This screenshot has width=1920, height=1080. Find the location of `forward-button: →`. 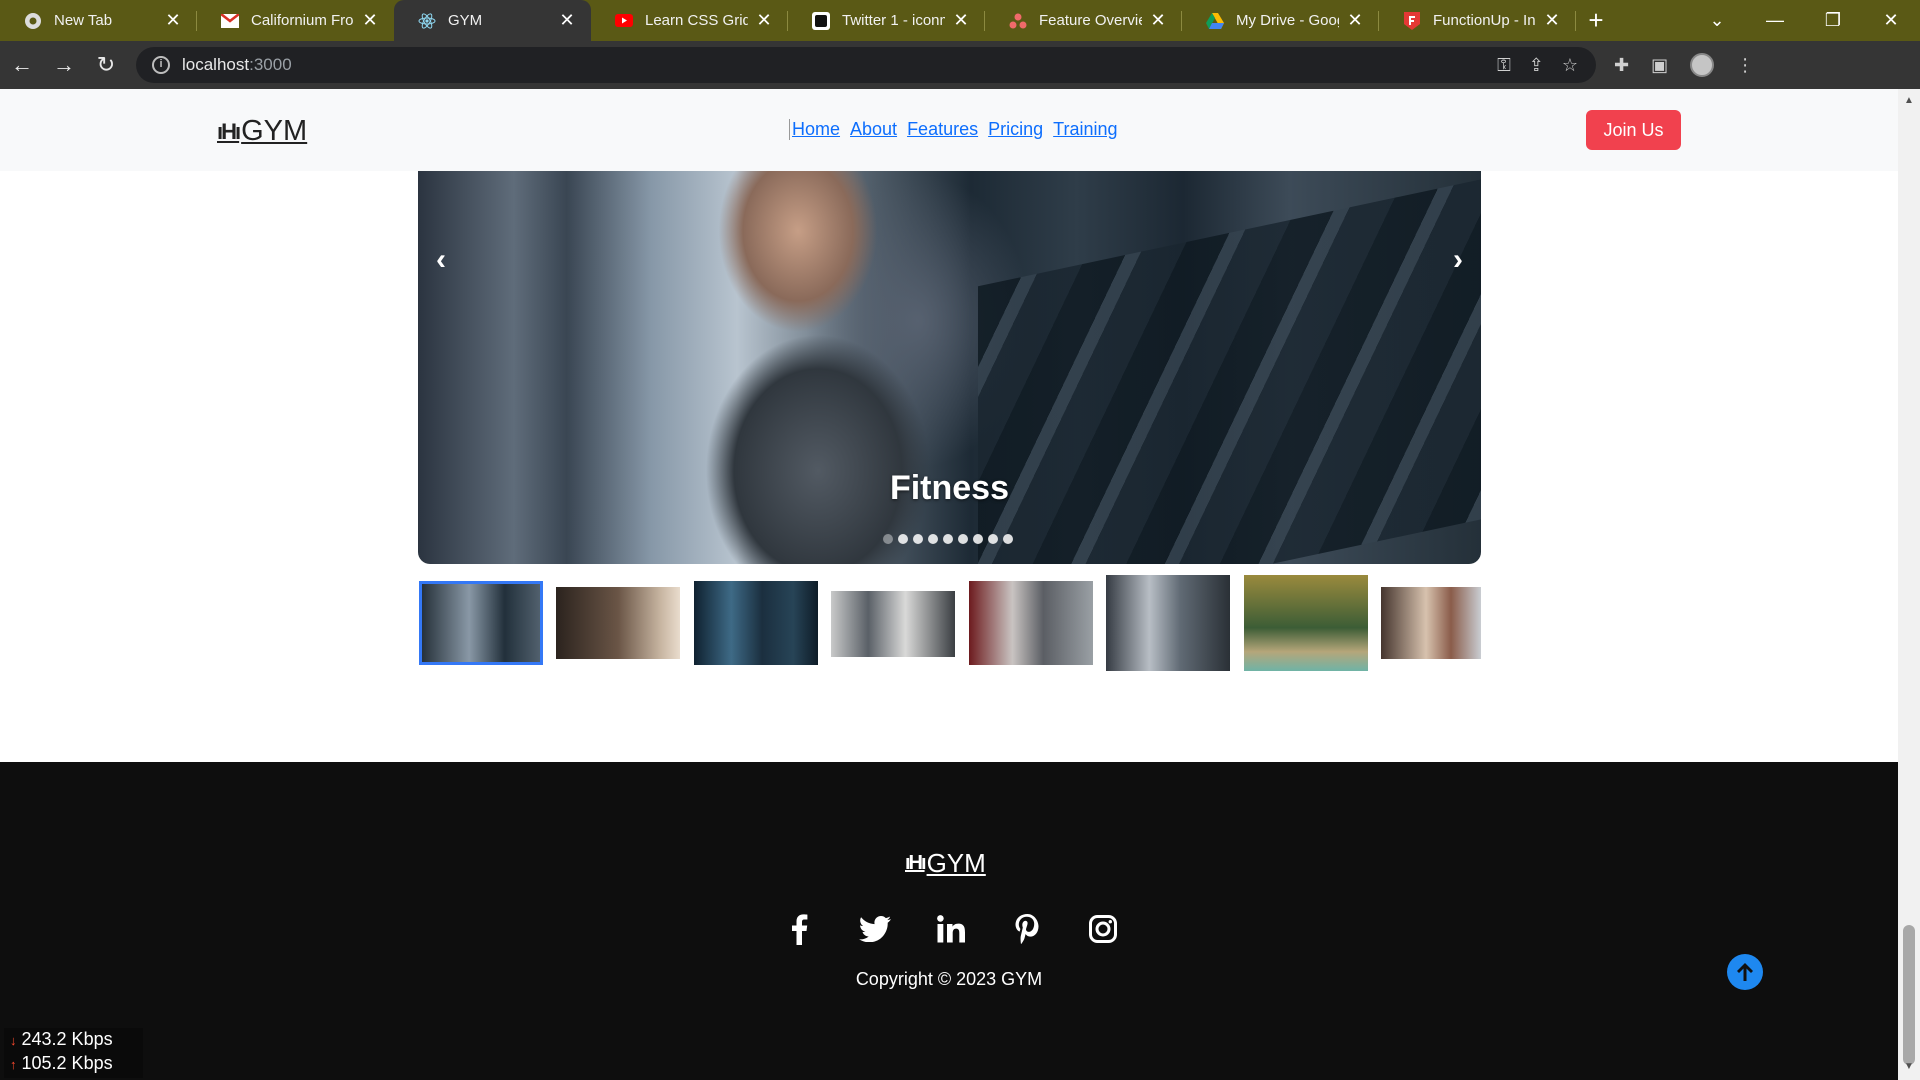

forward-button: → is located at coordinates (64, 65).